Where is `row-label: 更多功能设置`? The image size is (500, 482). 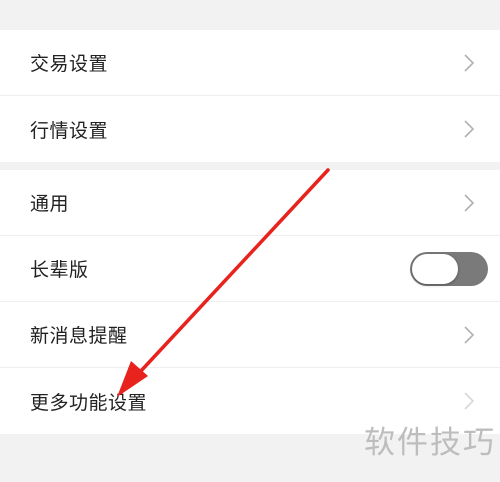
row-label: 更多功能设置 is located at coordinates (89, 402).